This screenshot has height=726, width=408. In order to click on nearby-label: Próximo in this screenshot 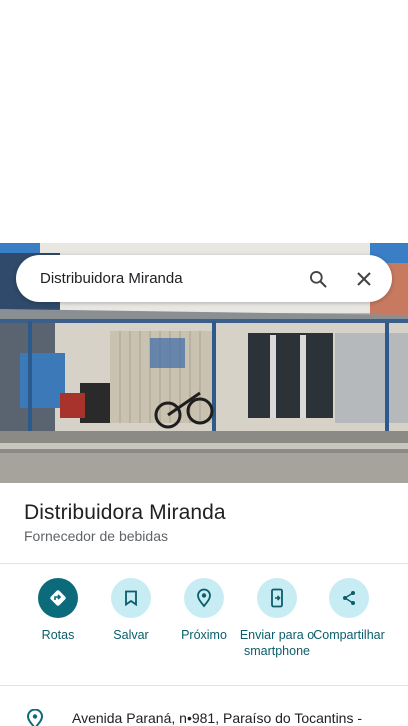, I will do `click(204, 635)`.